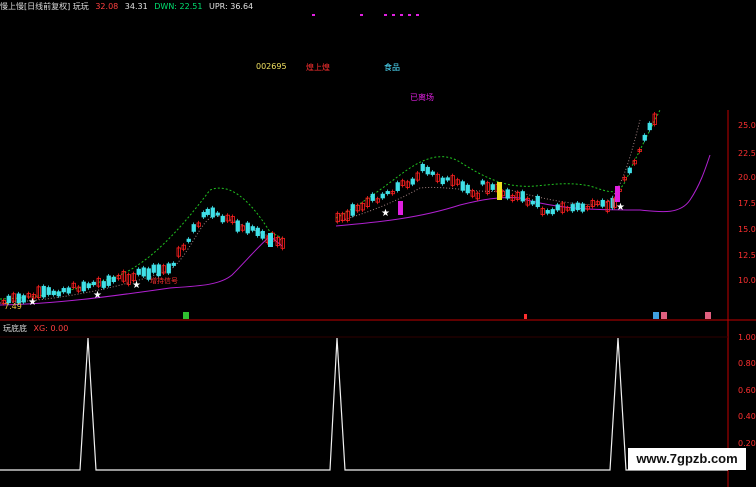  Describe the element at coordinates (747, 229) in the screenshot. I see `price-tick: 15.00` at that location.